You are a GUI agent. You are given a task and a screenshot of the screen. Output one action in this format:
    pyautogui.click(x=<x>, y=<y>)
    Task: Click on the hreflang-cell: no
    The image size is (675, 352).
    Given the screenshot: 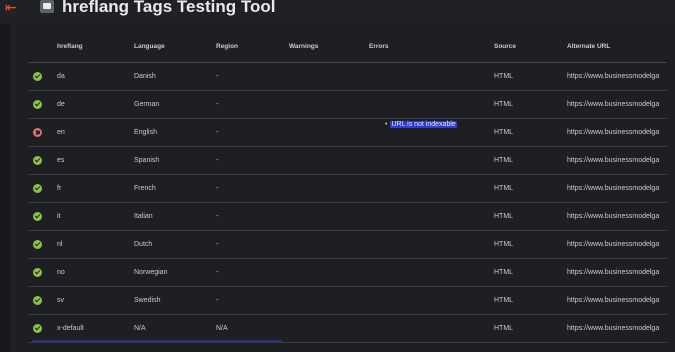 What is the action you would take?
    pyautogui.click(x=95, y=272)
    